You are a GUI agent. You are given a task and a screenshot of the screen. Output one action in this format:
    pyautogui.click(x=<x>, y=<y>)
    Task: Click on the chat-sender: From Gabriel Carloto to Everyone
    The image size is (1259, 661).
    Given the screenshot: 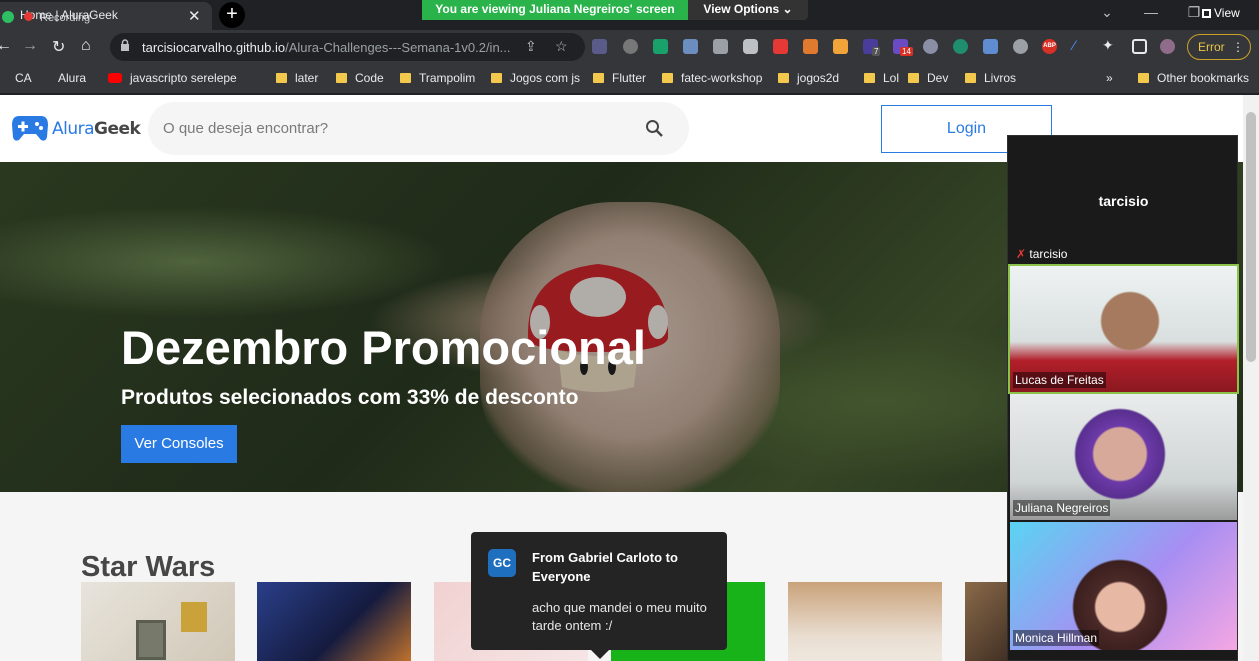 What is the action you would take?
    pyautogui.click(x=605, y=567)
    